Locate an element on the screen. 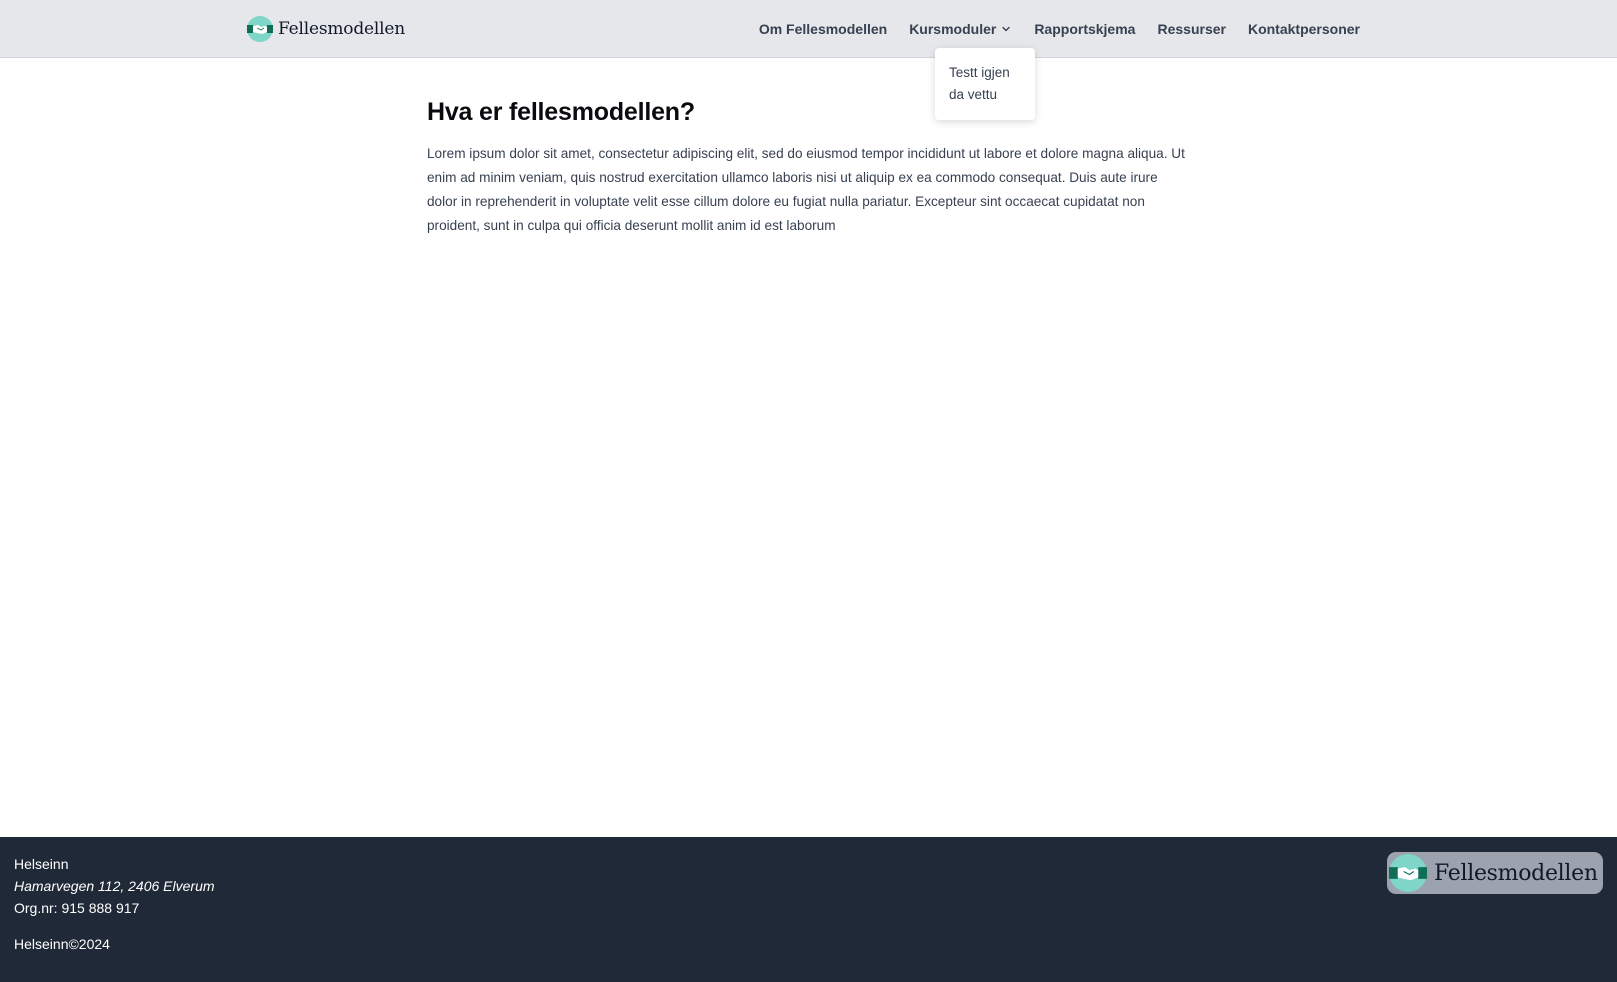  nav-label: Om Fellesmodellen is located at coordinates (823, 29).